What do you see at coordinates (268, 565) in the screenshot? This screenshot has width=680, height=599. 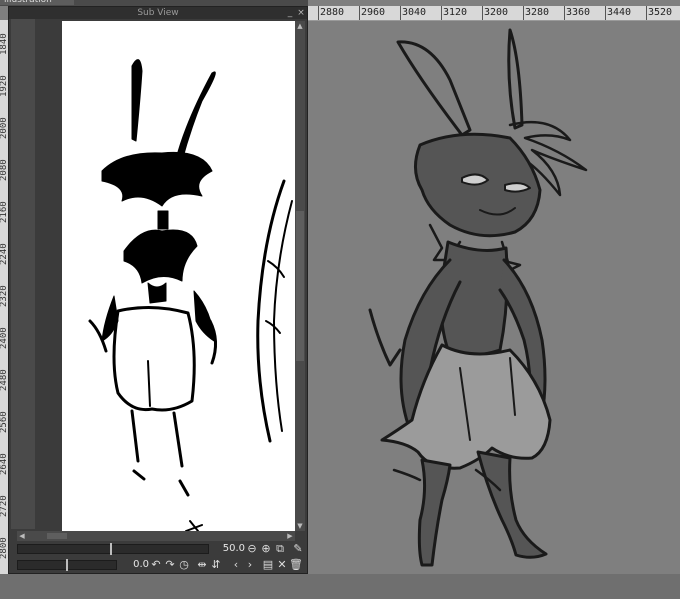 I see `import-folder-icon: ▤` at bounding box center [268, 565].